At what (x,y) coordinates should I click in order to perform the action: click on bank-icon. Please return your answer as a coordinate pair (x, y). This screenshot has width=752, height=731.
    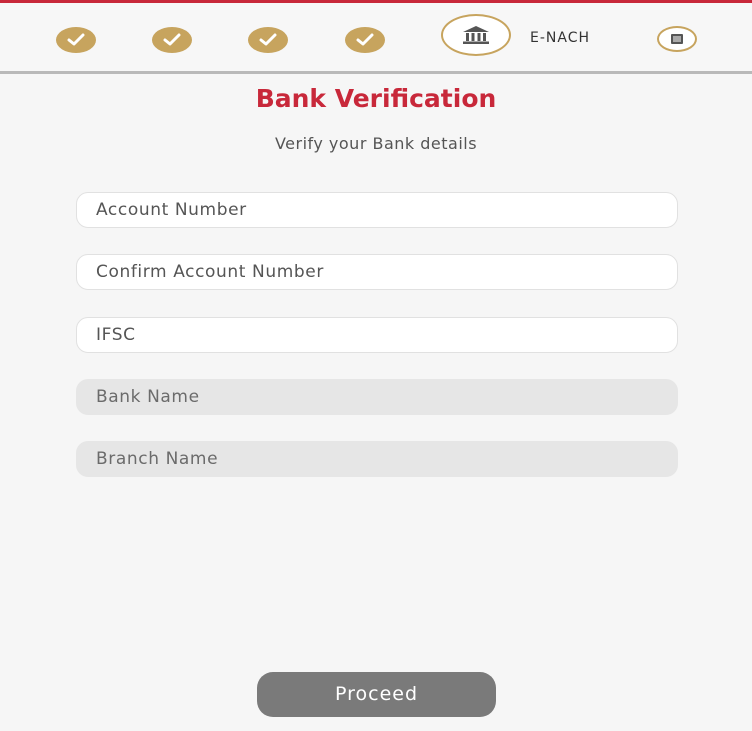
    Looking at the image, I should click on (476, 35).